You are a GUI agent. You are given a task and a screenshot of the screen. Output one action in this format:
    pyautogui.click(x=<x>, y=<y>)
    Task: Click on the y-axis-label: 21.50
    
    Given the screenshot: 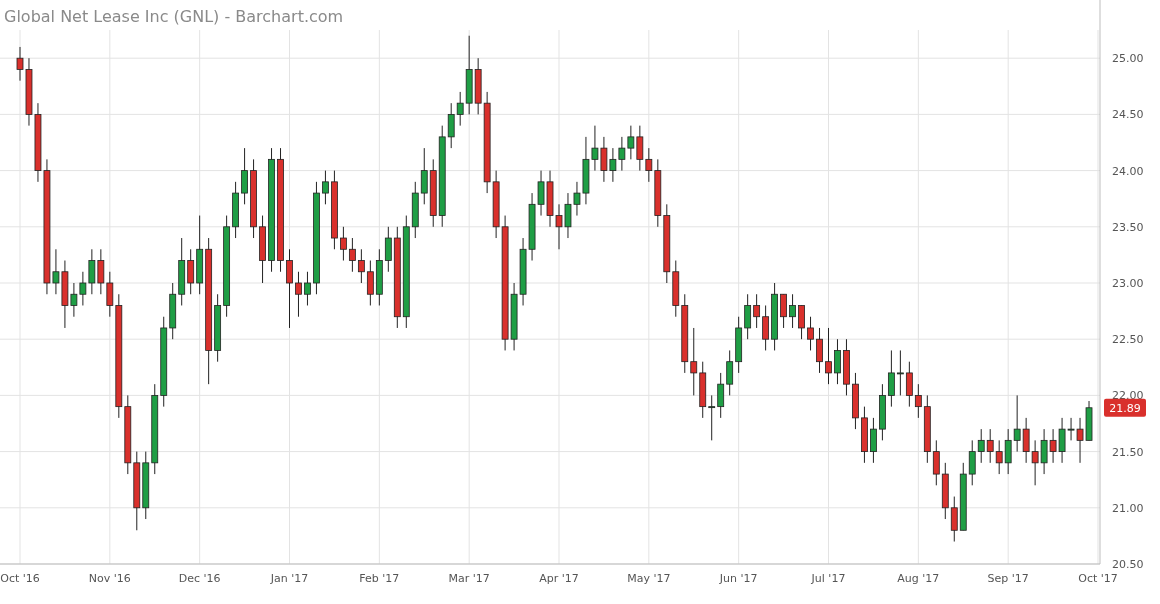 What is the action you would take?
    pyautogui.click(x=1128, y=452)
    